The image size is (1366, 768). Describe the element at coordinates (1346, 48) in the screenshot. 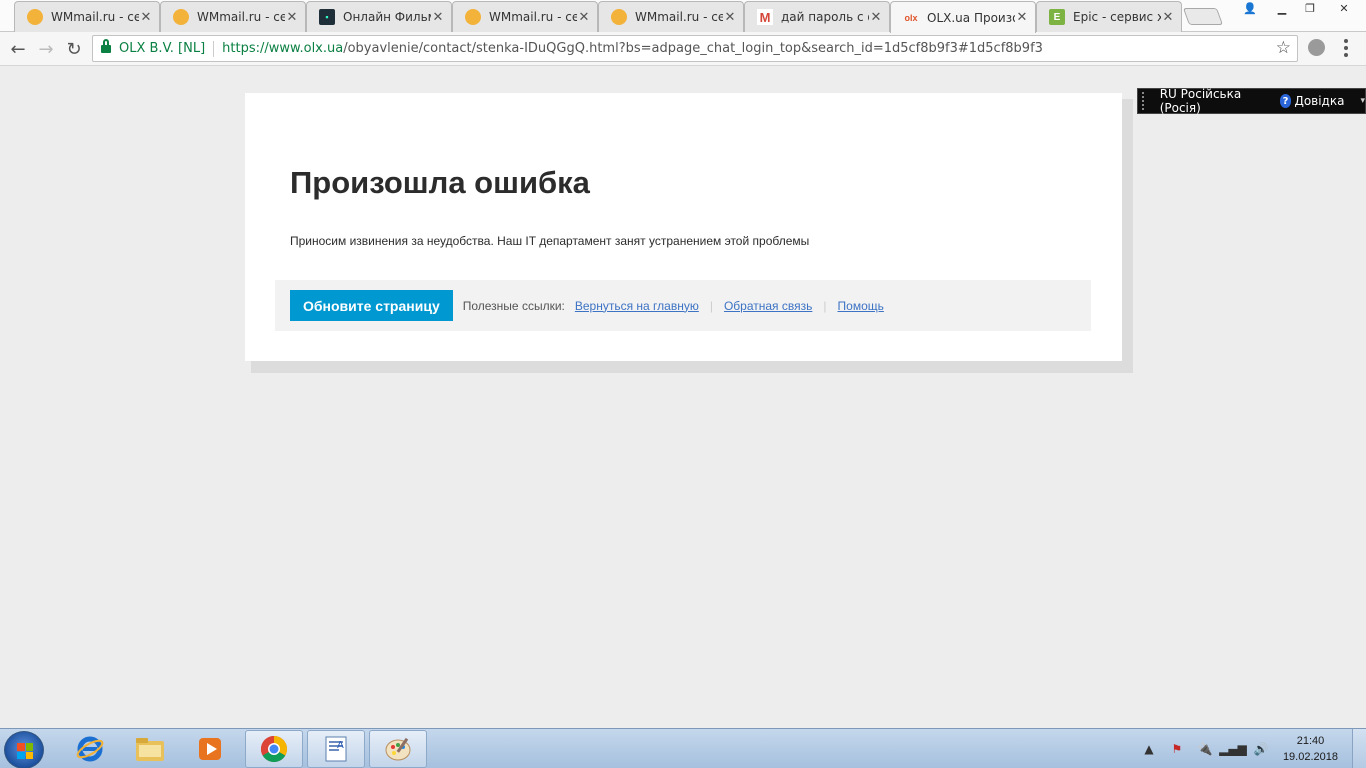

I see `browser-menu-icon` at that location.